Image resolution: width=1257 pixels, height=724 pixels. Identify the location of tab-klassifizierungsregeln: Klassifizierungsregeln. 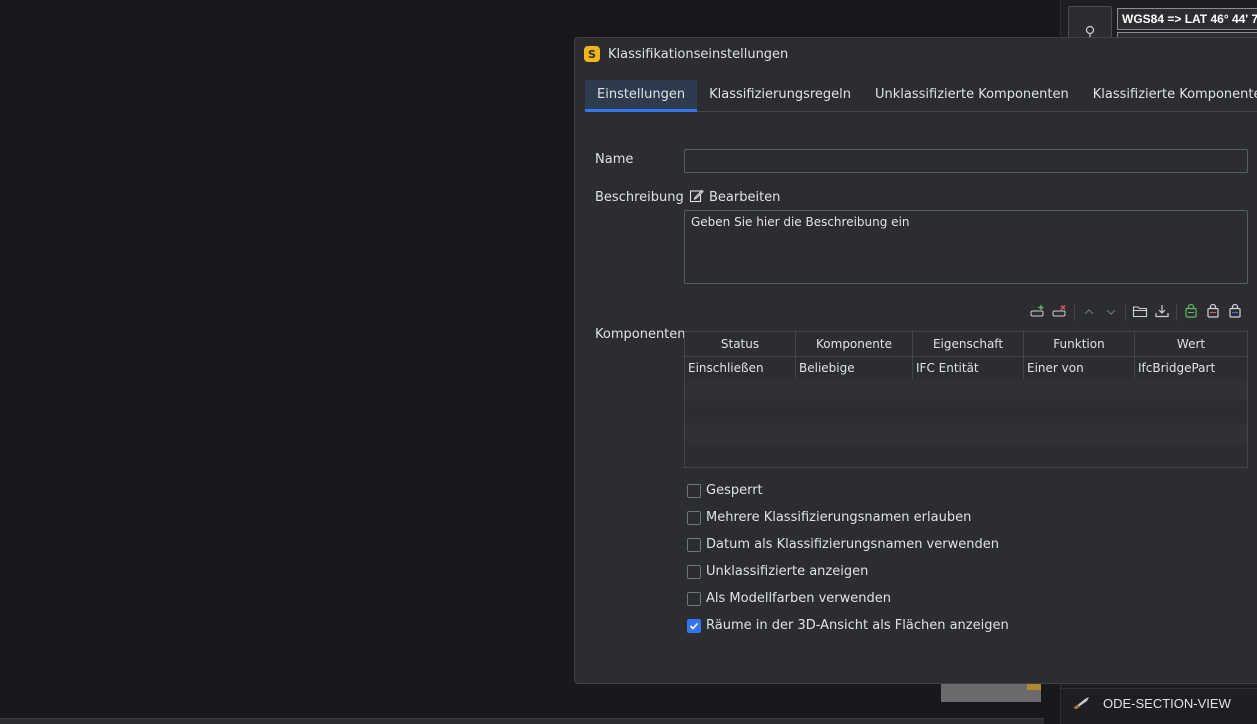
(780, 96).